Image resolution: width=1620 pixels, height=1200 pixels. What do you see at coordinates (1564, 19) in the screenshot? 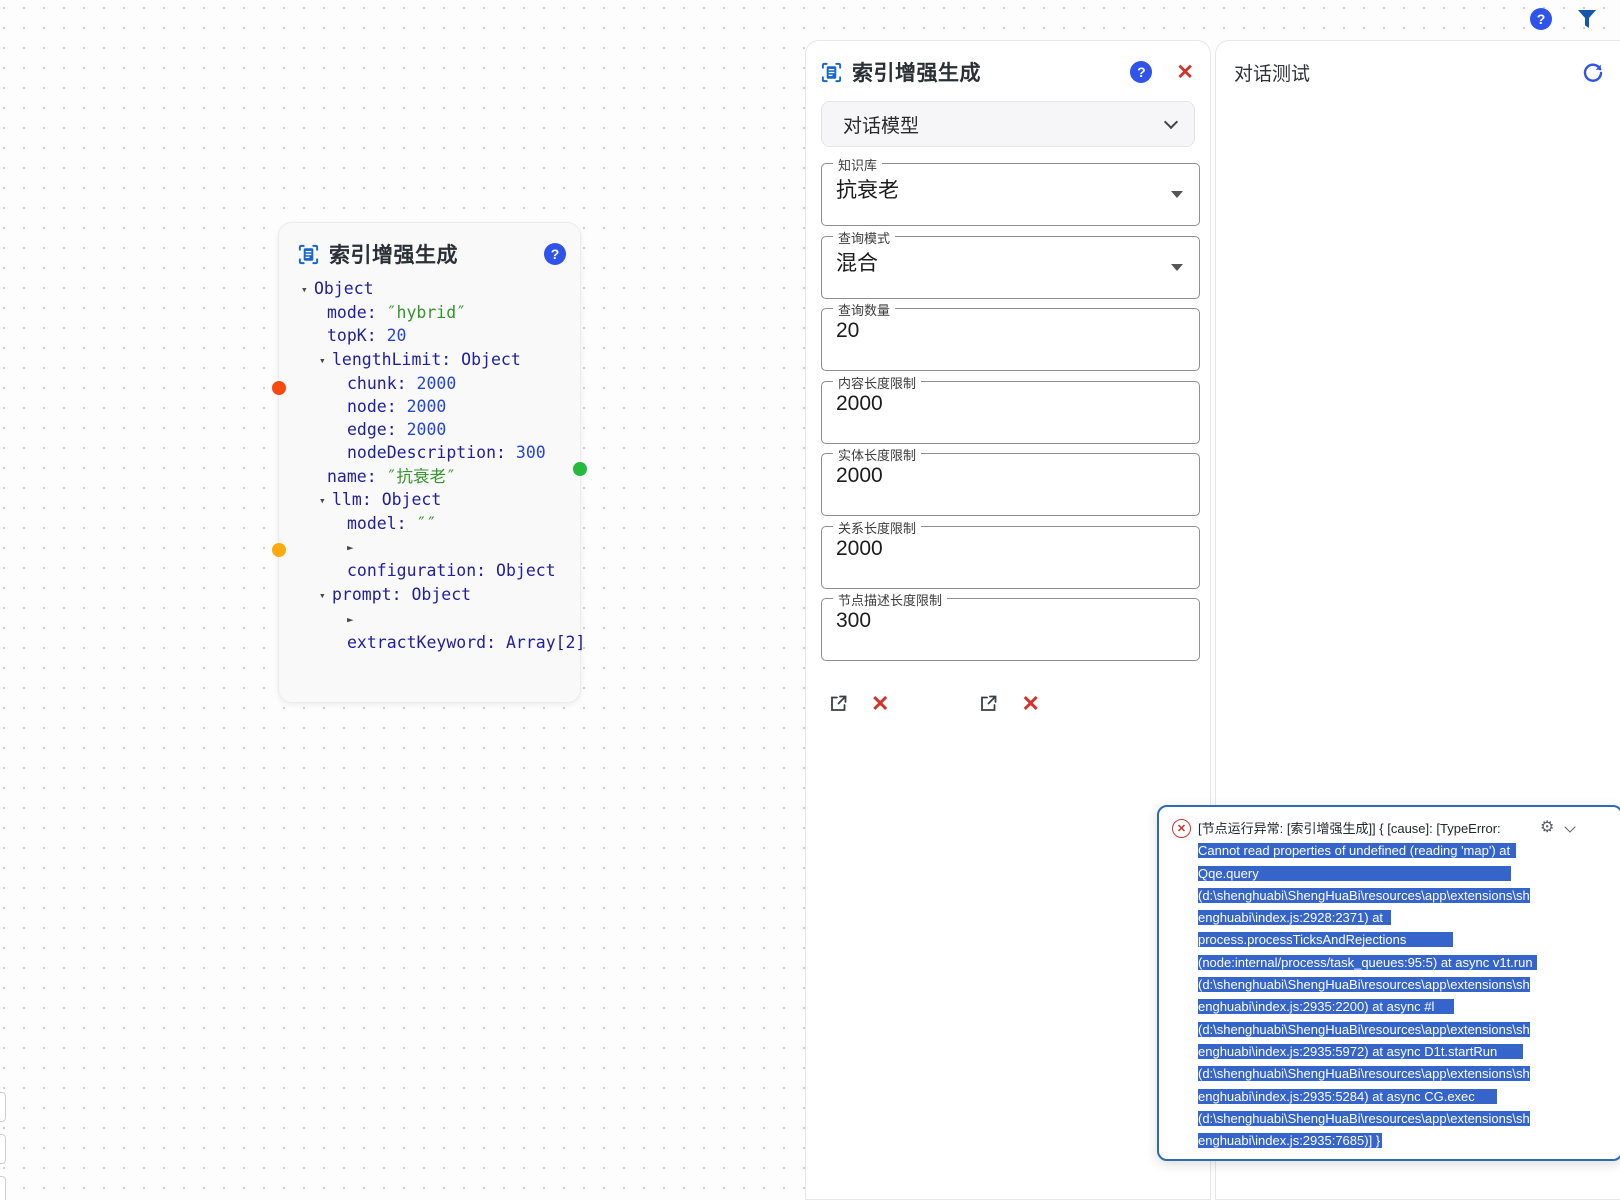
I see `topbar-icons: ?` at bounding box center [1564, 19].